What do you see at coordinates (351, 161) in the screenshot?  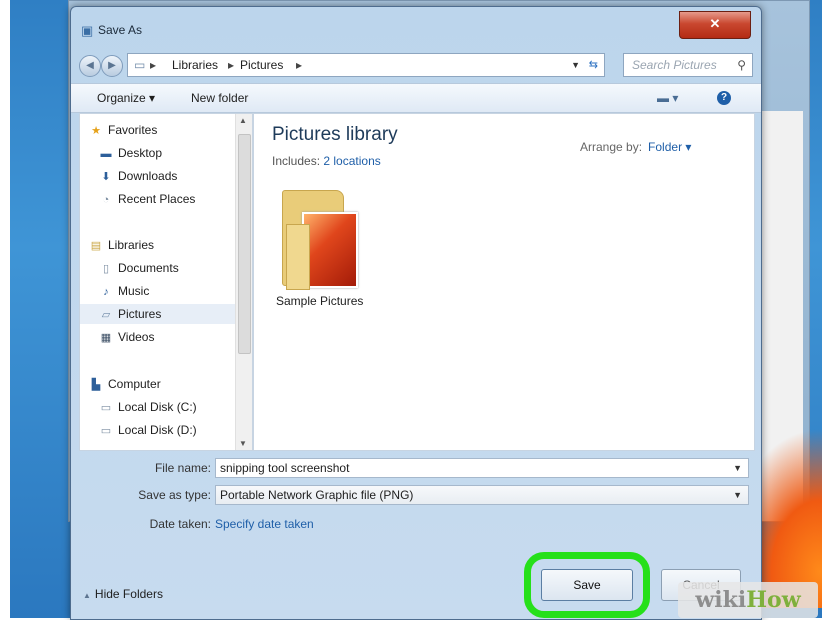 I see `locations-link: 2 locations` at bounding box center [351, 161].